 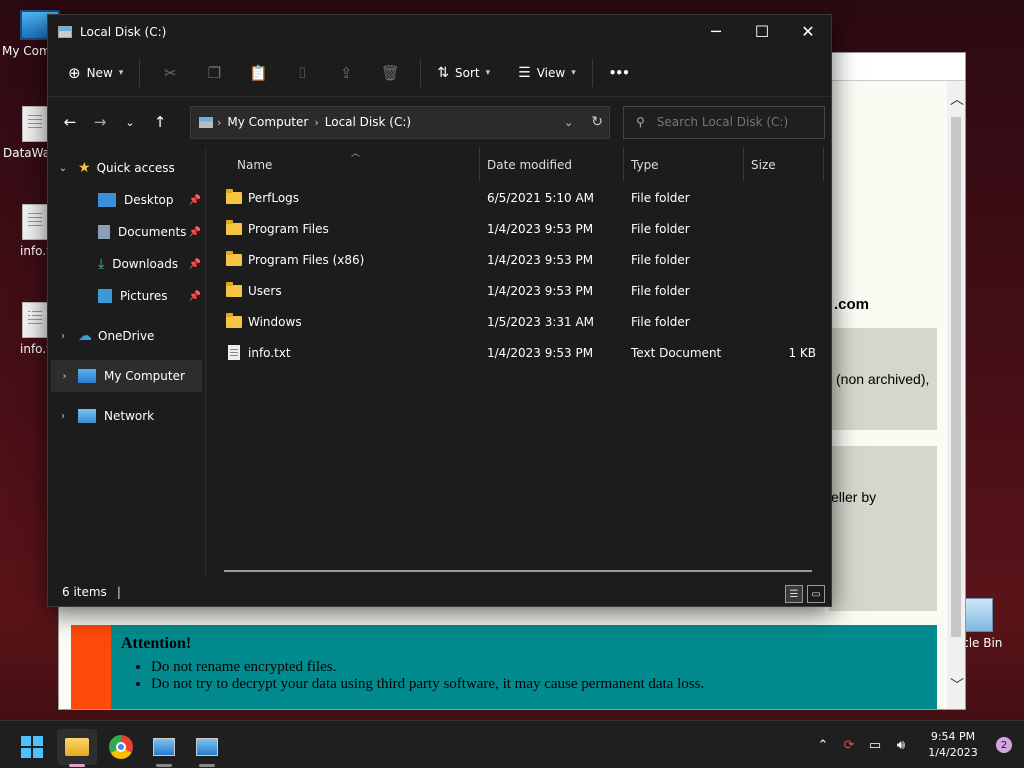 What do you see at coordinates (463, 73) in the screenshot?
I see `sort-button: ⇅ Sort ▾` at bounding box center [463, 73].